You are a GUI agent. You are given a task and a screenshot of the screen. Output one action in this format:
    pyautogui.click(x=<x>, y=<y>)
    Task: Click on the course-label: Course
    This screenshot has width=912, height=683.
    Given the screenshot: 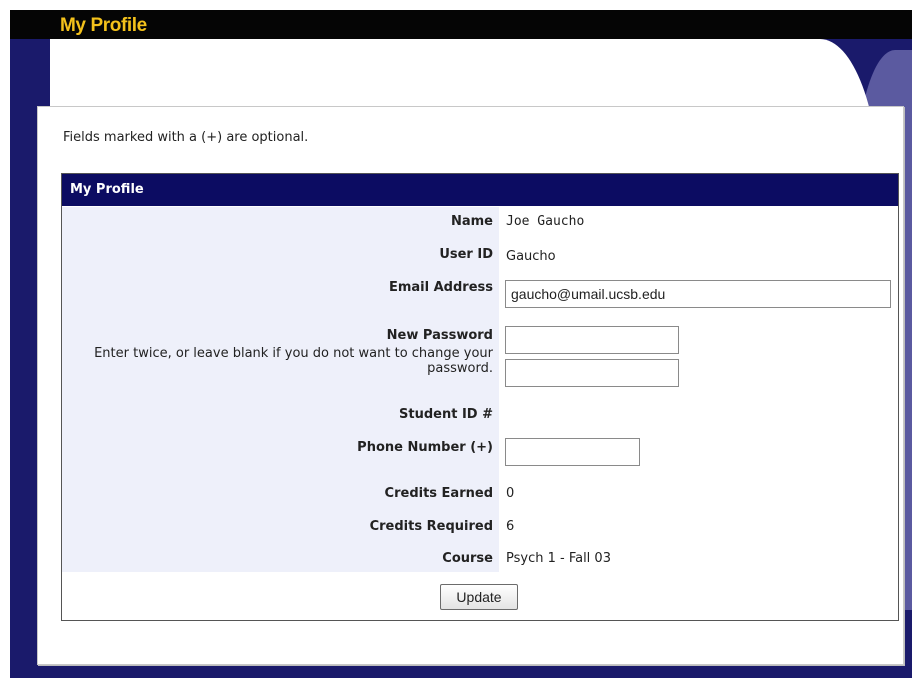 What is the action you would take?
    pyautogui.click(x=467, y=558)
    